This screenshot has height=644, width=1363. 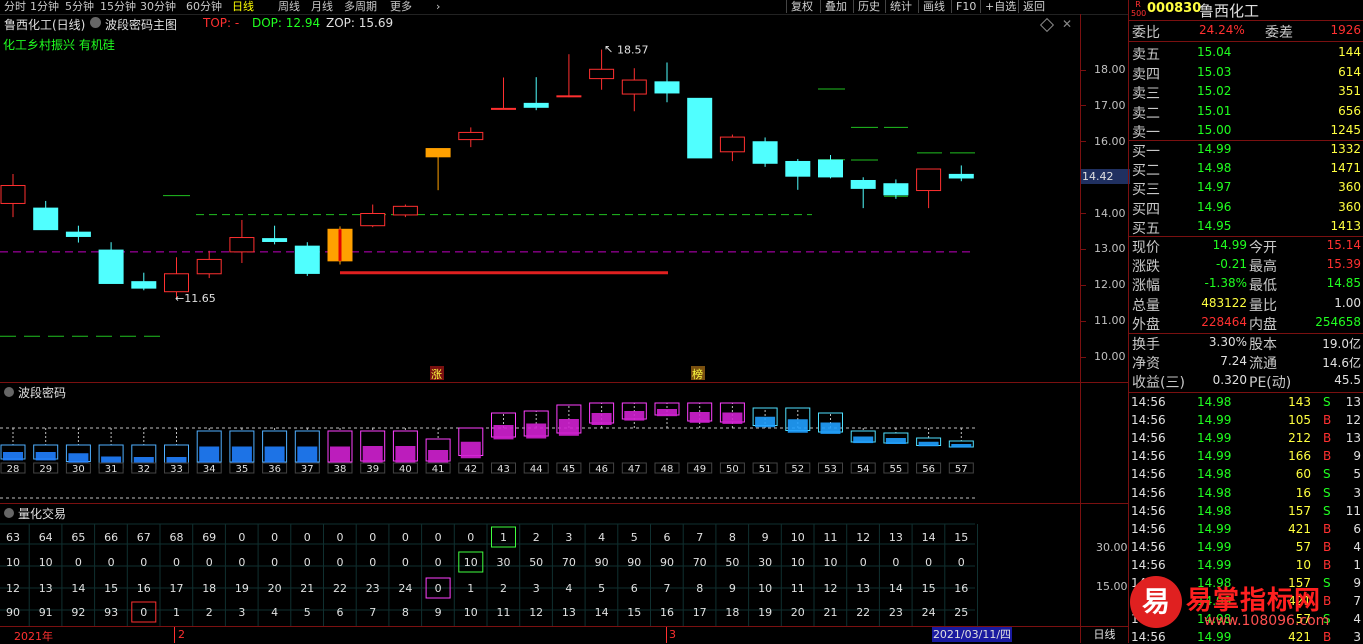 I want to click on buy-volume: 360, so click(x=1349, y=206).